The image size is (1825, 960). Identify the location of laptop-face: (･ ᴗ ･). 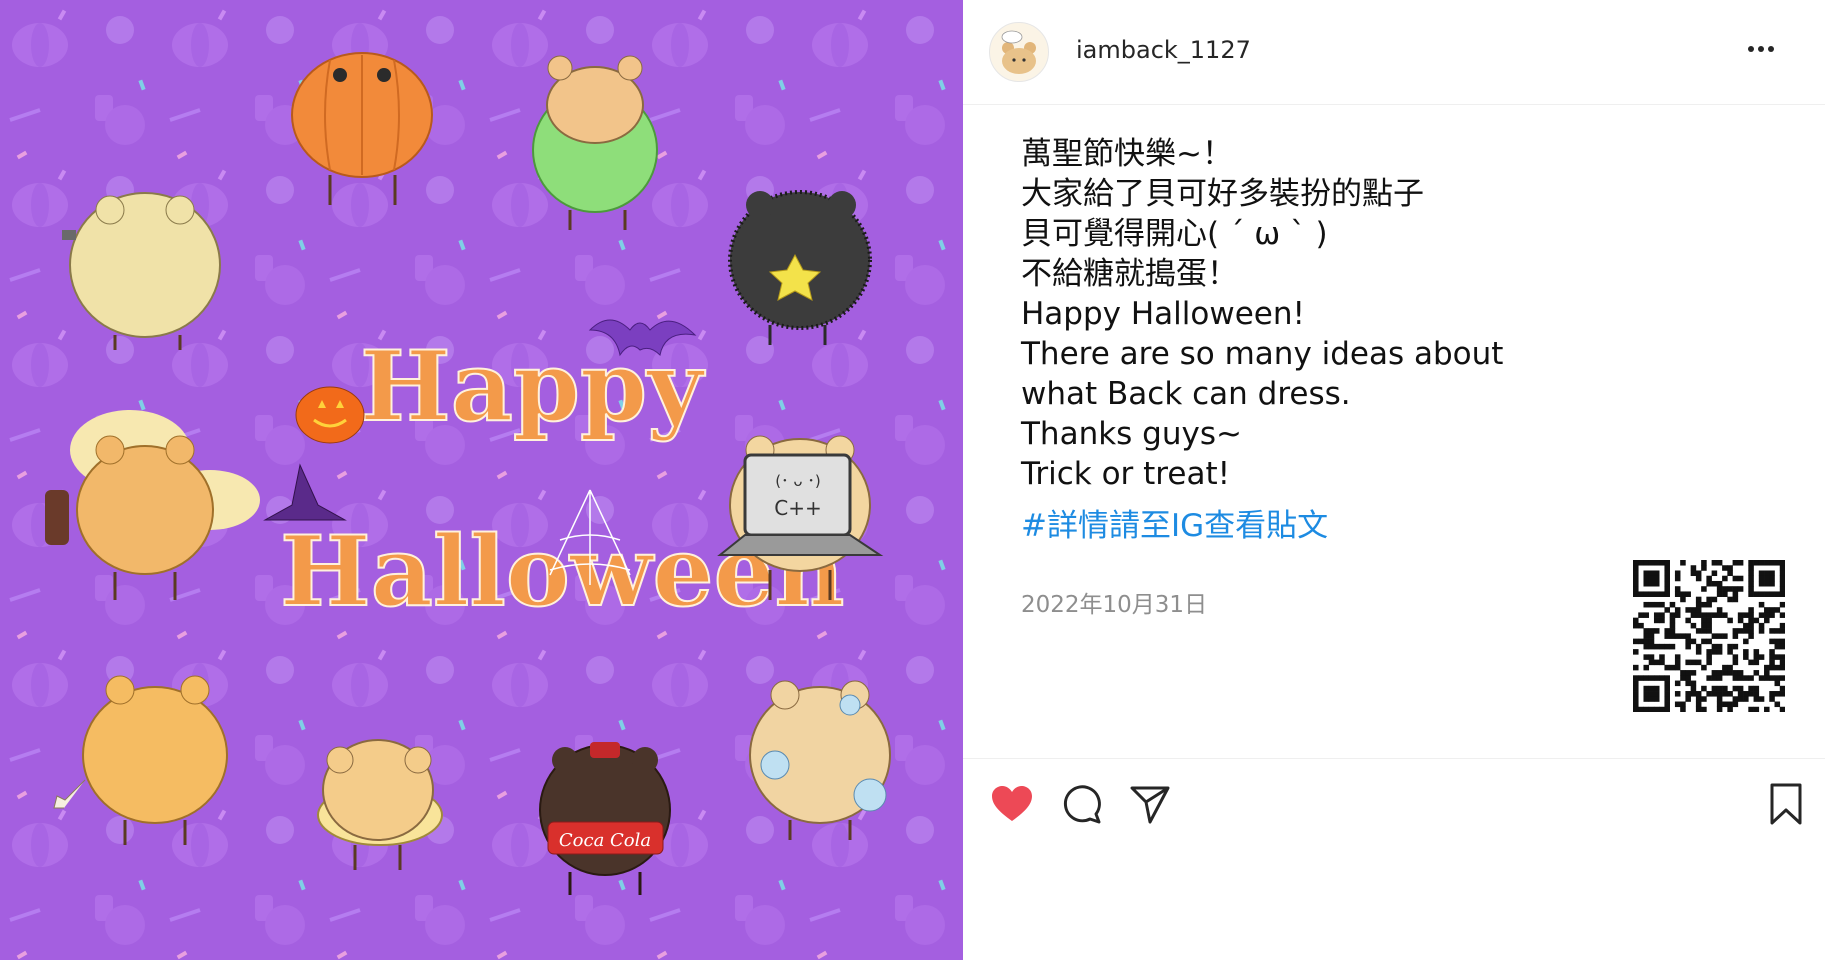
(797, 481).